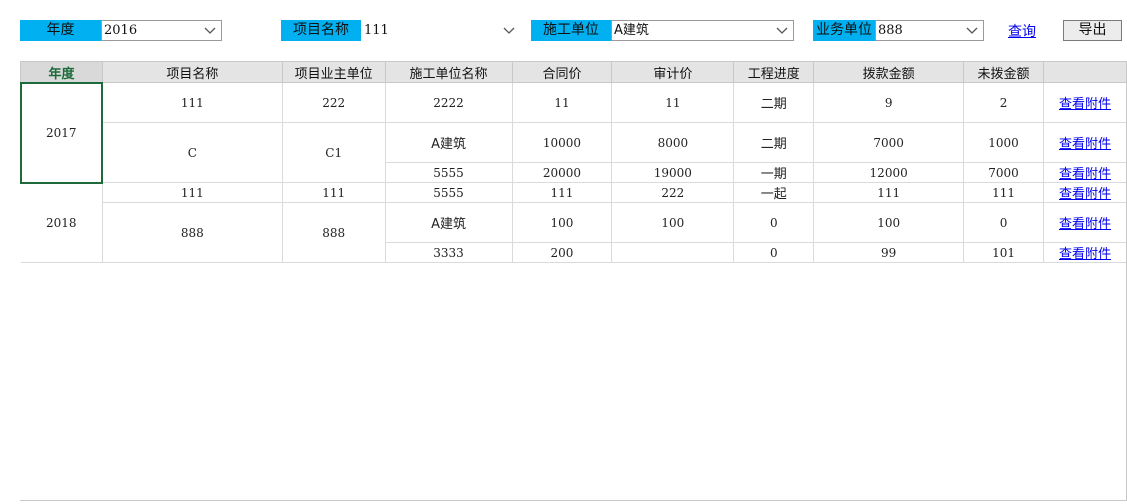 Image resolution: width=1127 pixels, height=504 pixels. I want to click on table-row: C C1 A建筑 10000 8000 二期 7000 1000 查看附件, so click(574, 152).